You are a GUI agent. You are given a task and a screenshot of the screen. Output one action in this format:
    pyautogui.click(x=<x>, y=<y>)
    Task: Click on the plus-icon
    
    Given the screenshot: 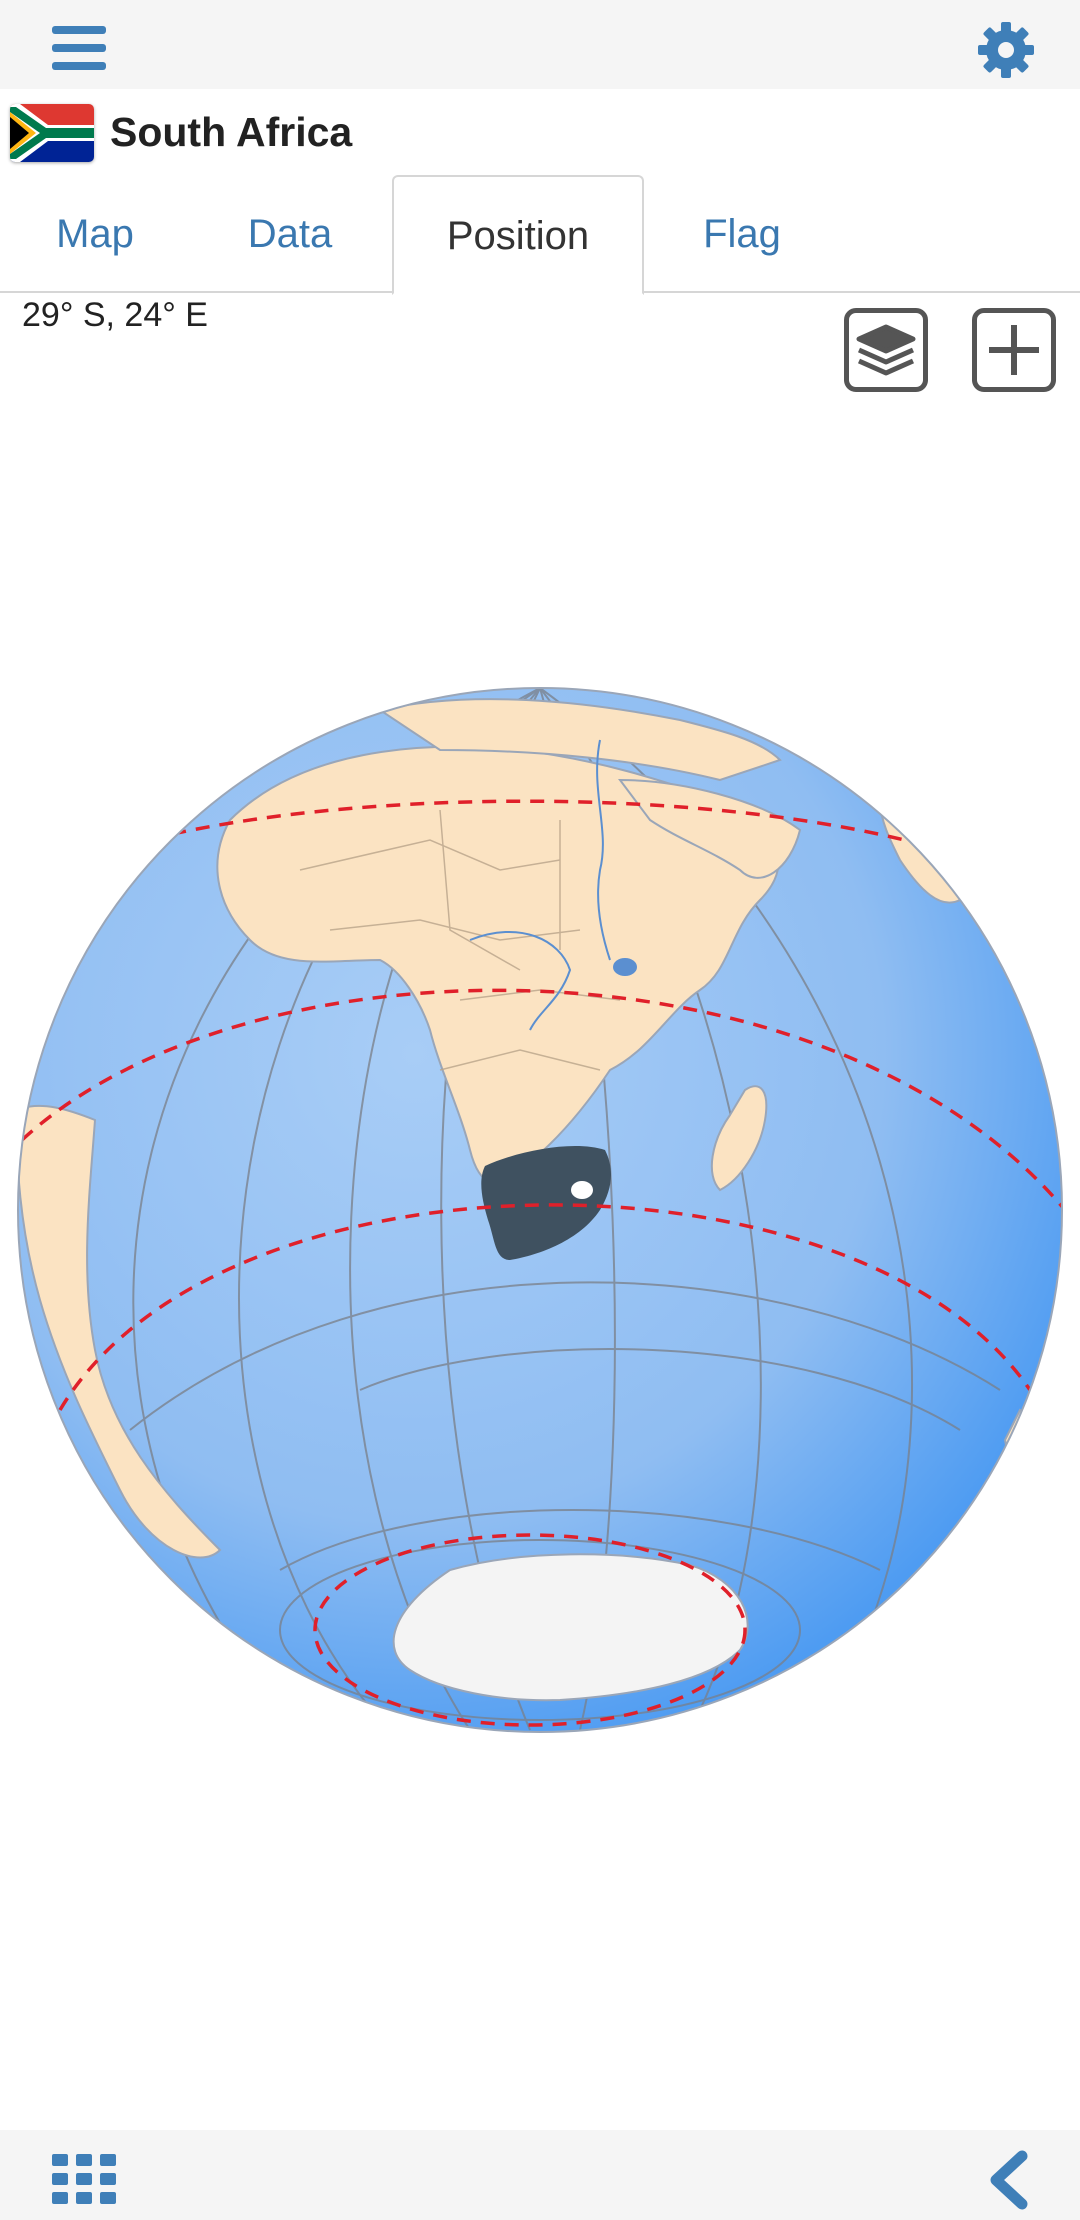 What is the action you would take?
    pyautogui.click(x=1014, y=350)
    